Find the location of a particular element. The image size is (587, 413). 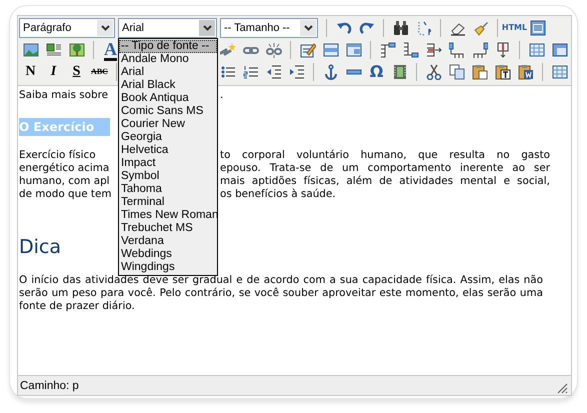

font-option: -- Tipo de fonte -- is located at coordinates (168, 46).